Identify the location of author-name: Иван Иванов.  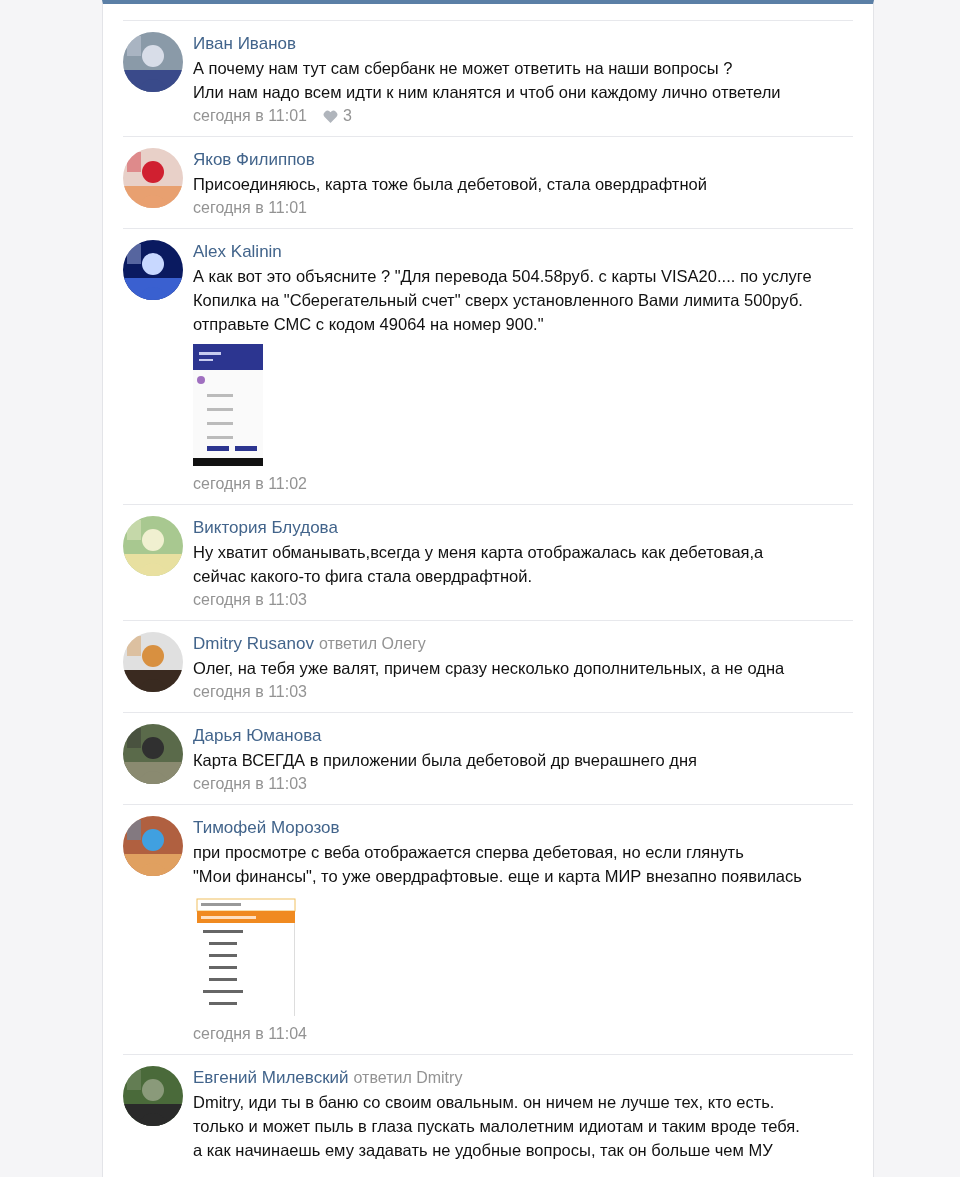
(244, 44).